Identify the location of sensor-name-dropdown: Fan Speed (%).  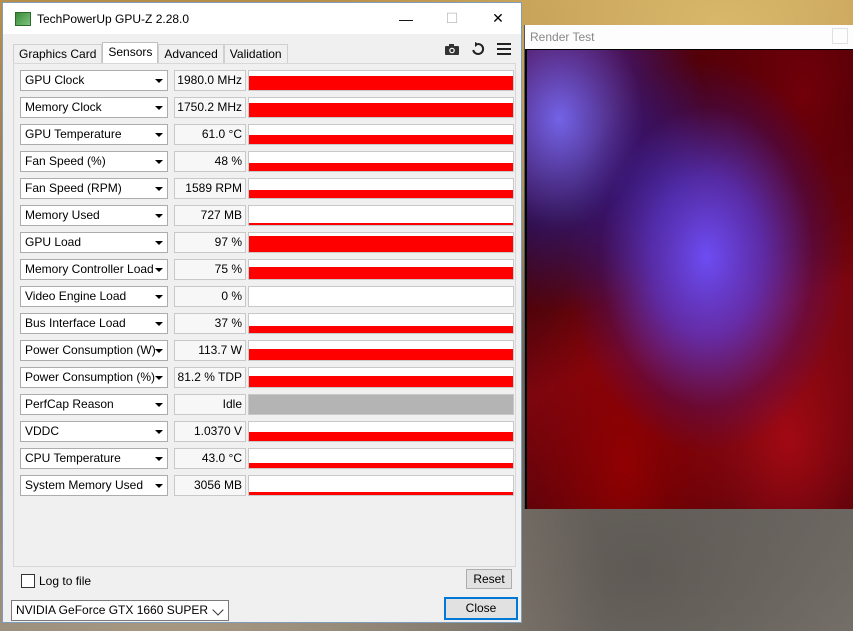
(94, 161).